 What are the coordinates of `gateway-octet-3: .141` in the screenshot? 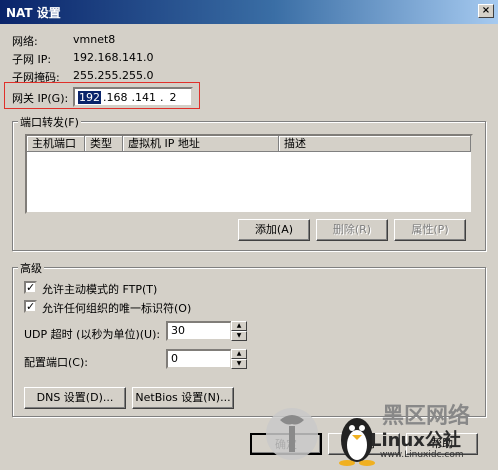 It's located at (144, 97).